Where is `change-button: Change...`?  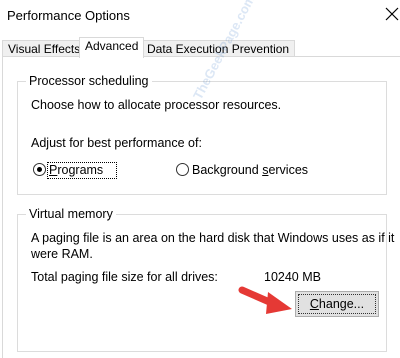
change-button: Change... is located at coordinates (337, 304).